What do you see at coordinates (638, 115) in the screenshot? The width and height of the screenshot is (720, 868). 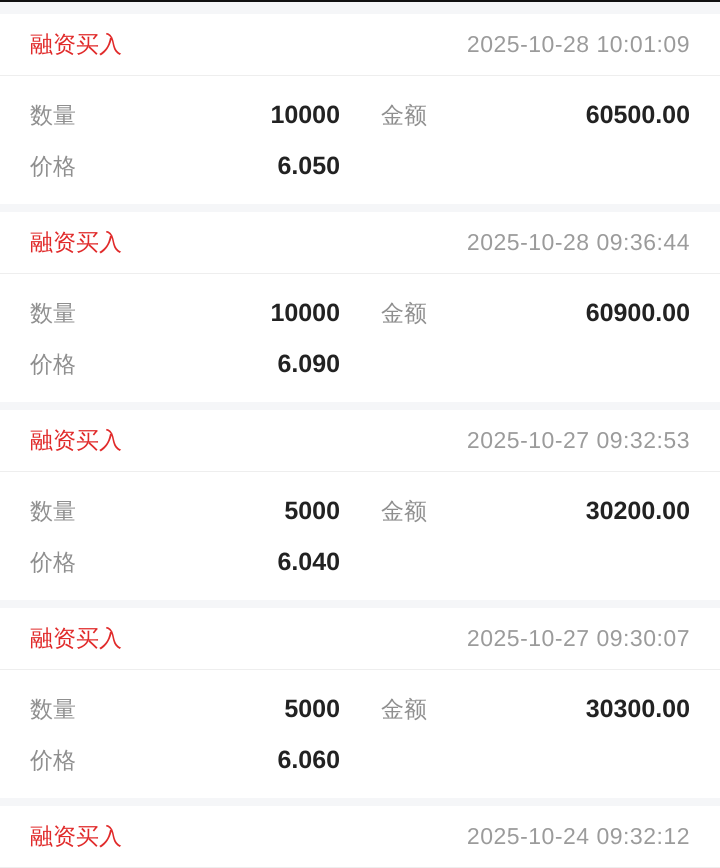 I see `field-value: 60500.00` at bounding box center [638, 115].